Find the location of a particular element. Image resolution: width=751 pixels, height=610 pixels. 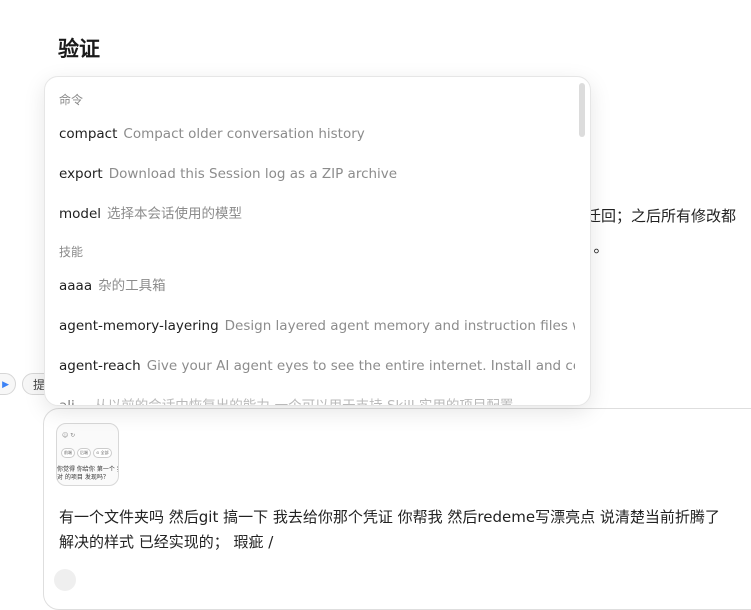

thumbnail-button: 前端 is located at coordinates (68, 453).